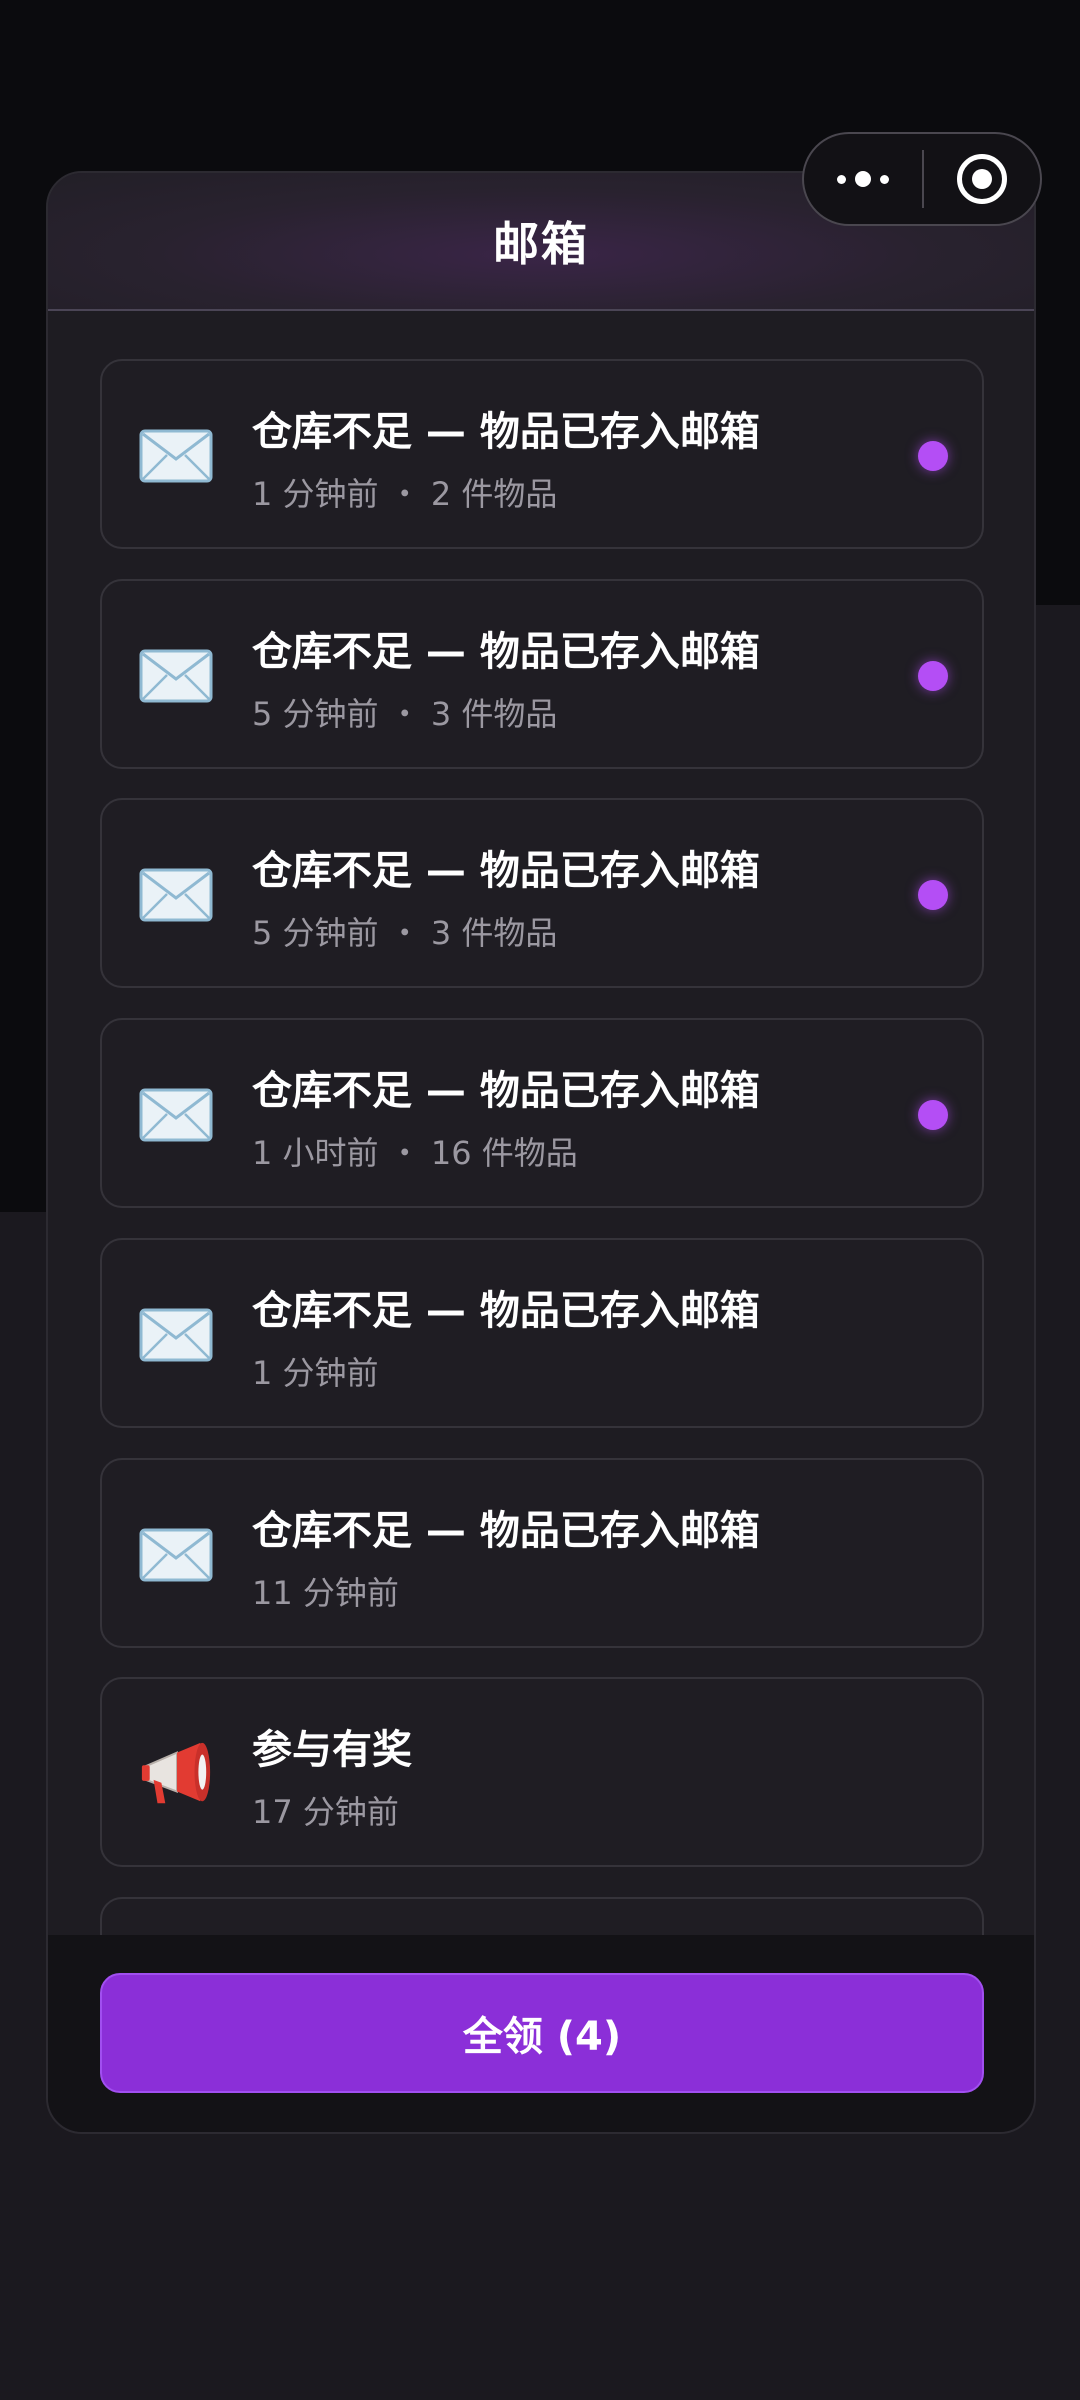  Describe the element at coordinates (23, 908) in the screenshot. I see `backdrop` at that location.